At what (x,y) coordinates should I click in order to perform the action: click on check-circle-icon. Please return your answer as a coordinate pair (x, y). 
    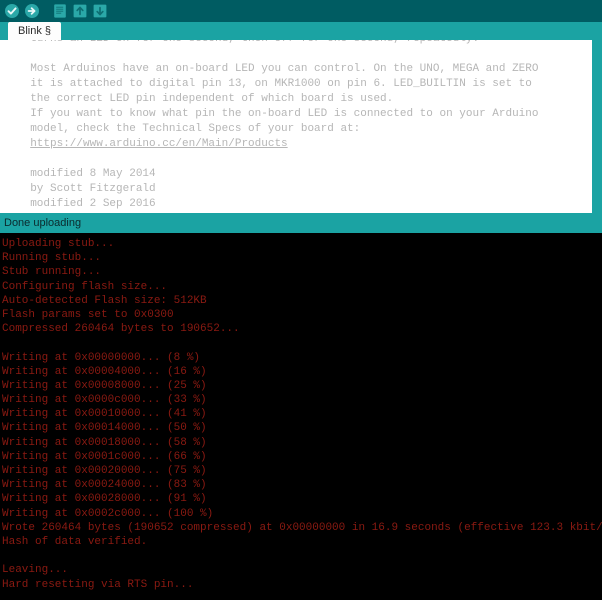
    Looking at the image, I should click on (12, 11).